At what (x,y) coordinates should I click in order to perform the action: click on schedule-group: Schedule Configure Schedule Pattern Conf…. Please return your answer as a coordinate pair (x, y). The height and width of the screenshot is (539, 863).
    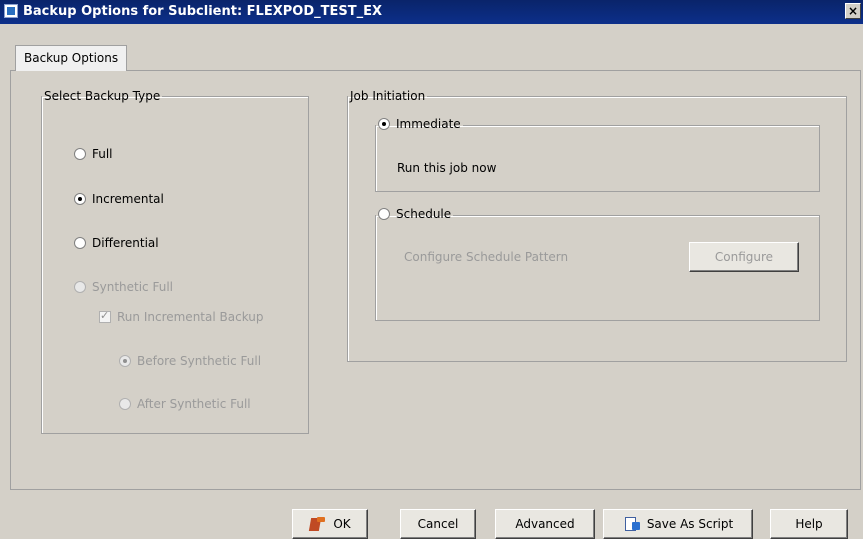
    Looking at the image, I should click on (597, 264).